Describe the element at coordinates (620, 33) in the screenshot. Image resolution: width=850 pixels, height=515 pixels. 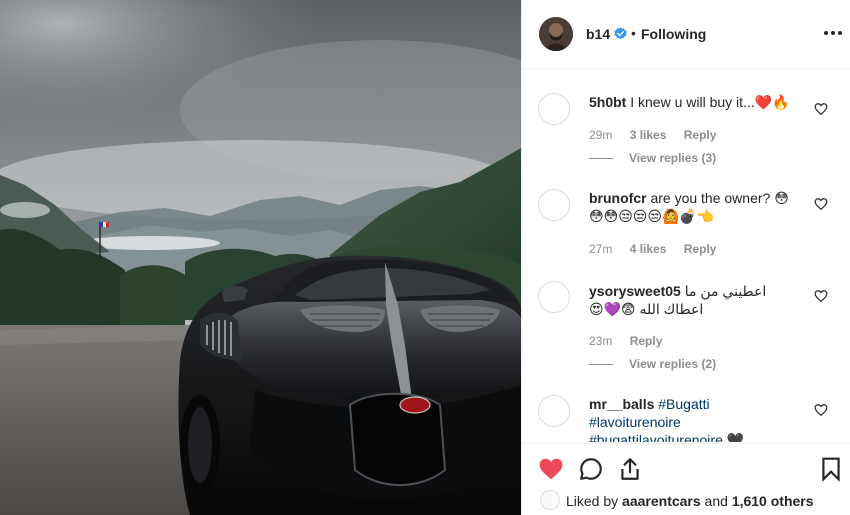
I see `verified-badge-icon` at that location.